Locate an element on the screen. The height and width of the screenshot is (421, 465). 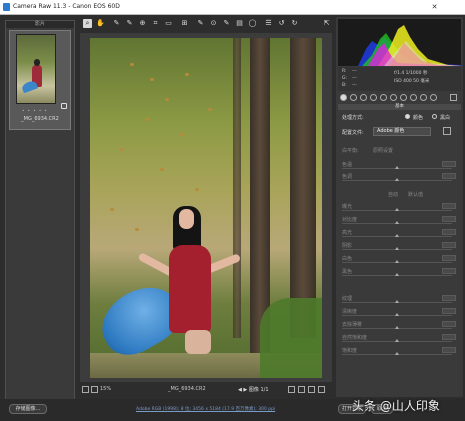
zoom-out-icon is located at coordinates (85, 389).